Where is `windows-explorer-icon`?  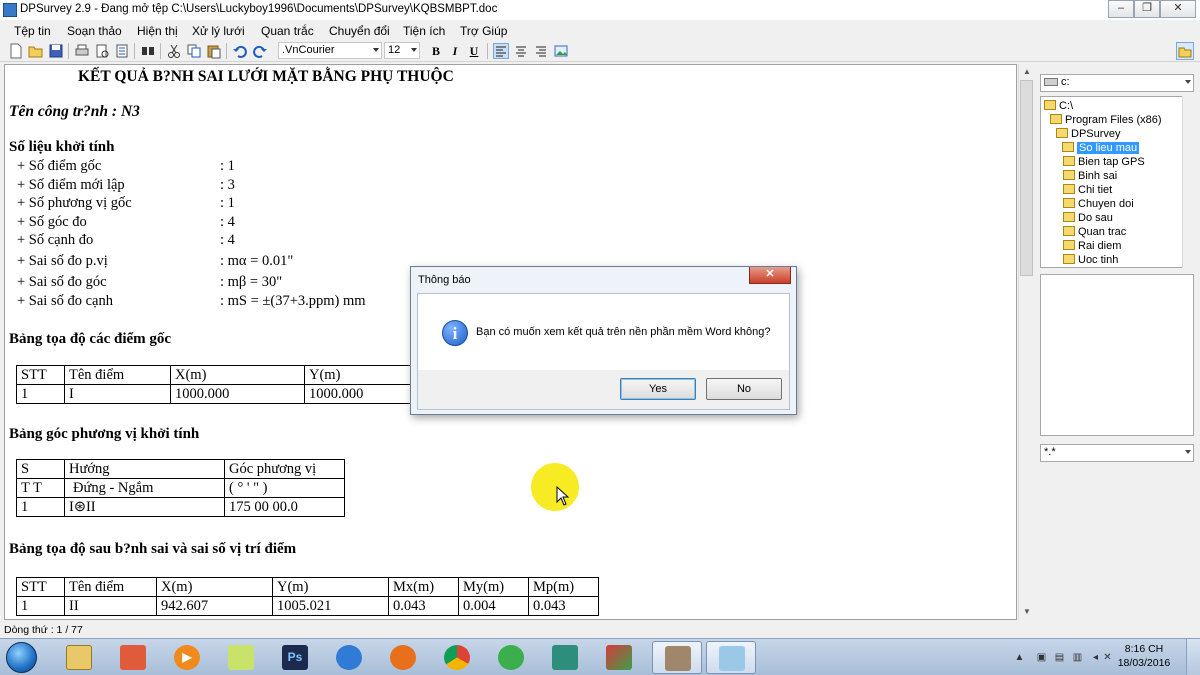
windows-explorer-icon is located at coordinates (79, 657).